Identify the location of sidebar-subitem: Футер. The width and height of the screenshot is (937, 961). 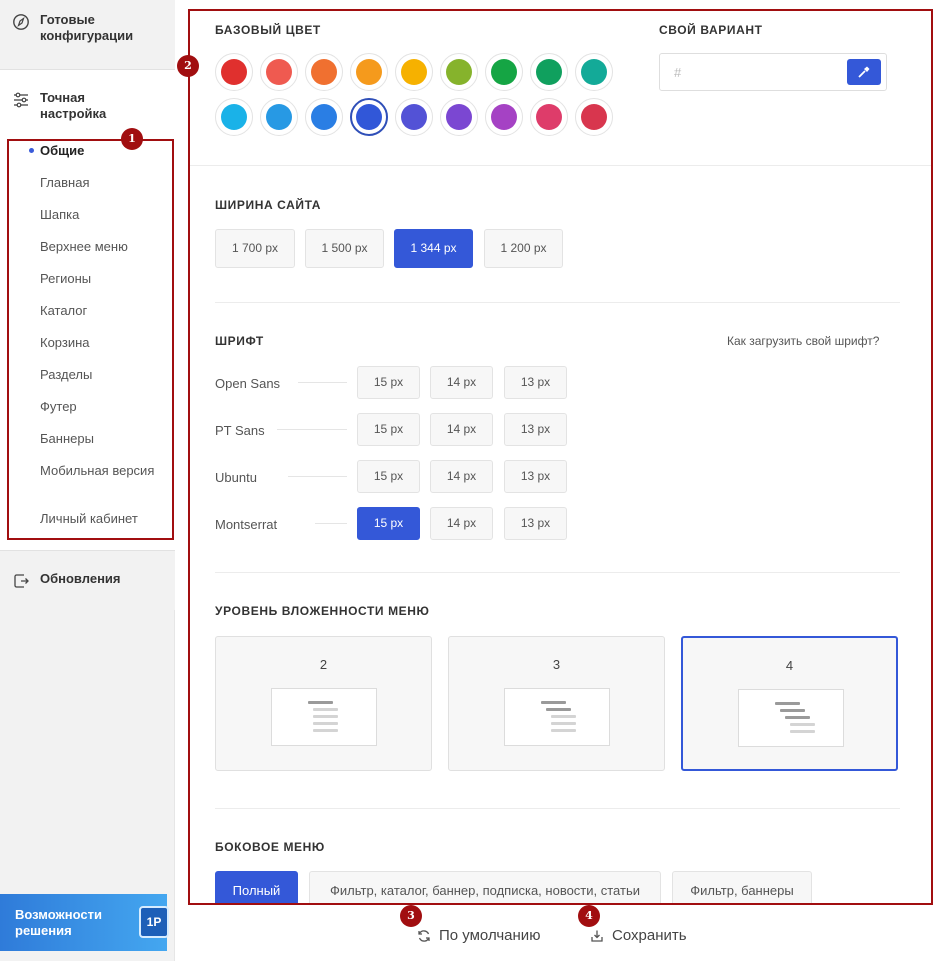
(102, 407).